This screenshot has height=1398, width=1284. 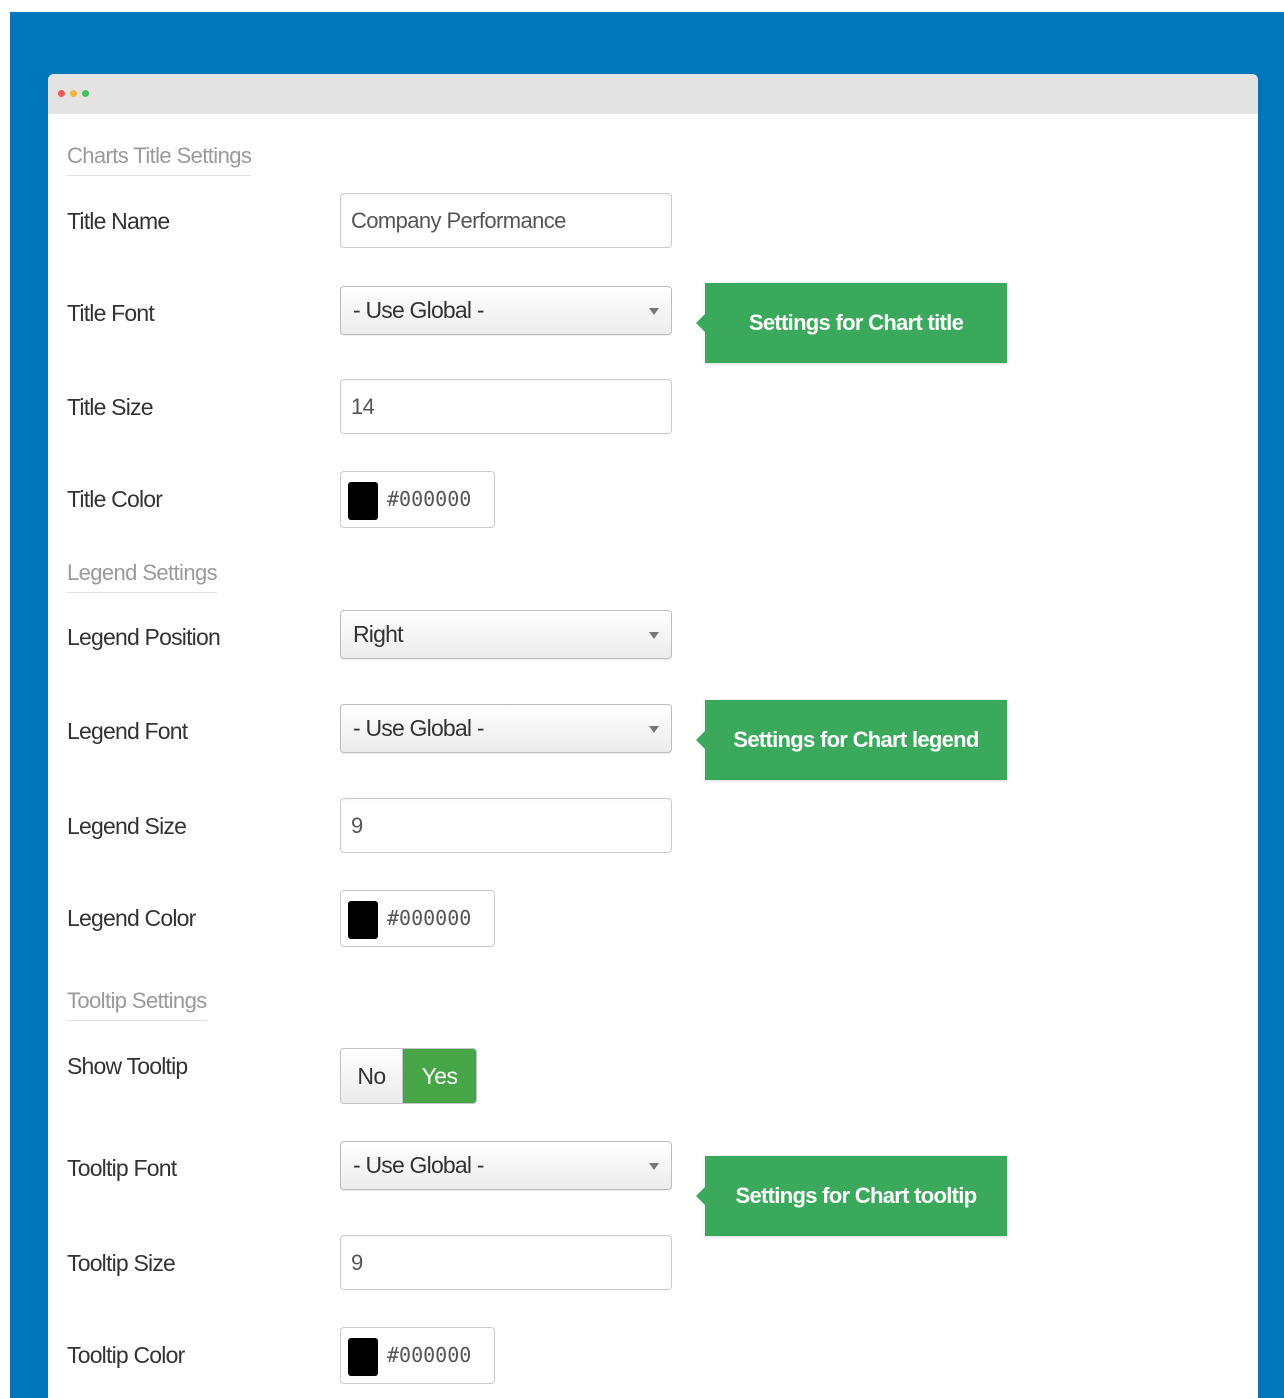 What do you see at coordinates (506, 220) in the screenshot?
I see `title-name-input` at bounding box center [506, 220].